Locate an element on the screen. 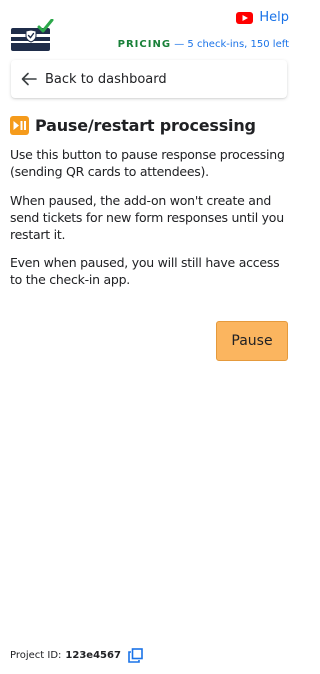  ticket-check-logo-icon is located at coordinates (32, 35).